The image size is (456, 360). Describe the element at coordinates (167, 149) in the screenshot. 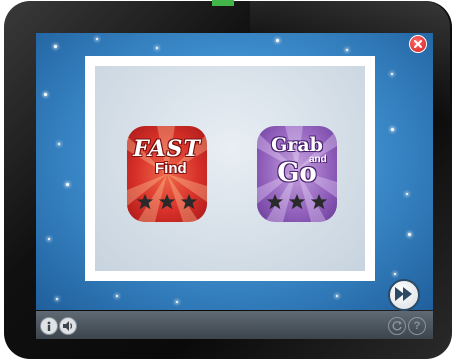

I see `fast-find-title-line1: FAST` at that location.